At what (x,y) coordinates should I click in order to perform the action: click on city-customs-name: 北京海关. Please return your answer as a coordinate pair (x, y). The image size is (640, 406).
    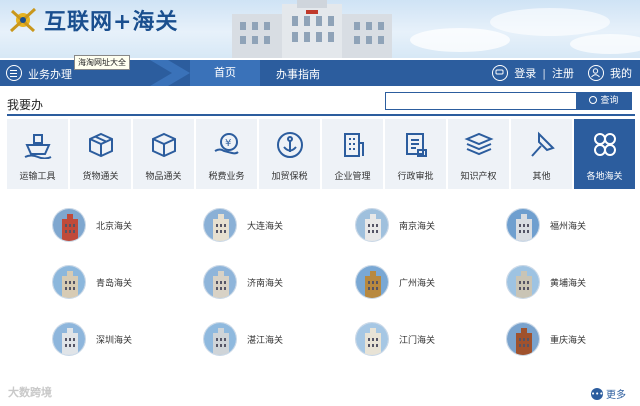
    Looking at the image, I should click on (114, 227).